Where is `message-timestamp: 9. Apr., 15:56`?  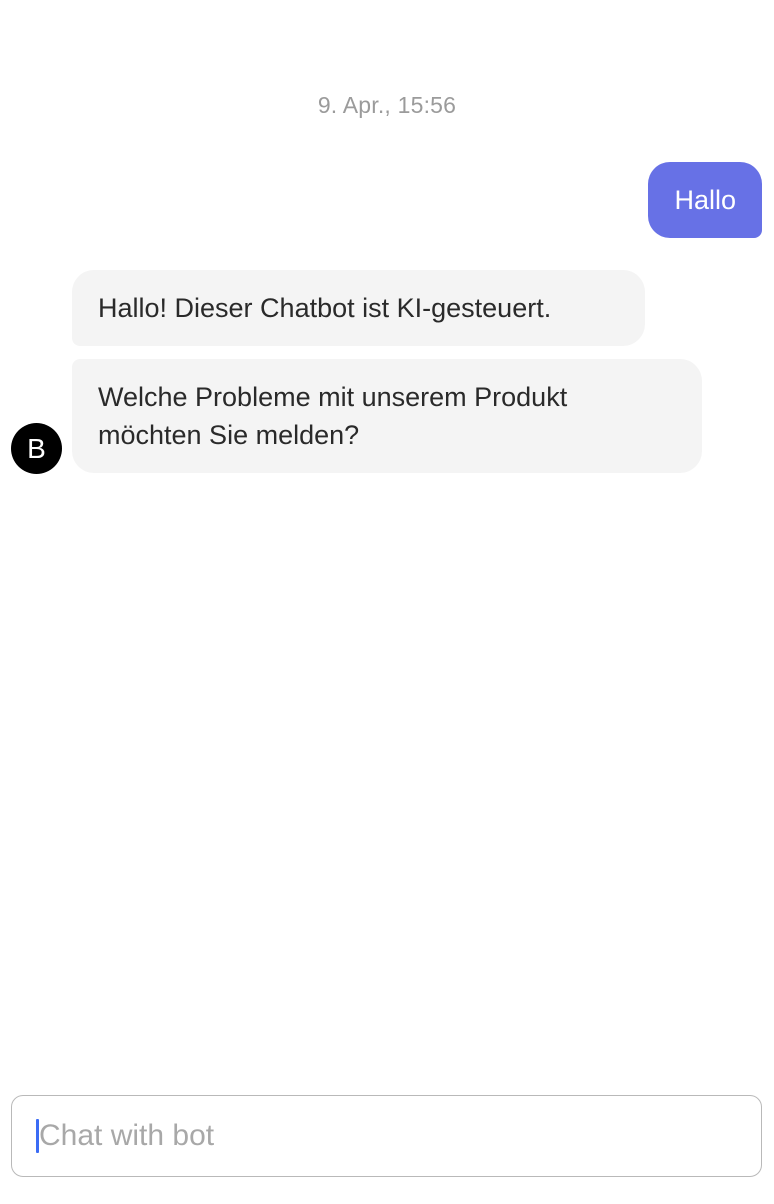 message-timestamp: 9. Apr., 15:56 is located at coordinates (387, 105).